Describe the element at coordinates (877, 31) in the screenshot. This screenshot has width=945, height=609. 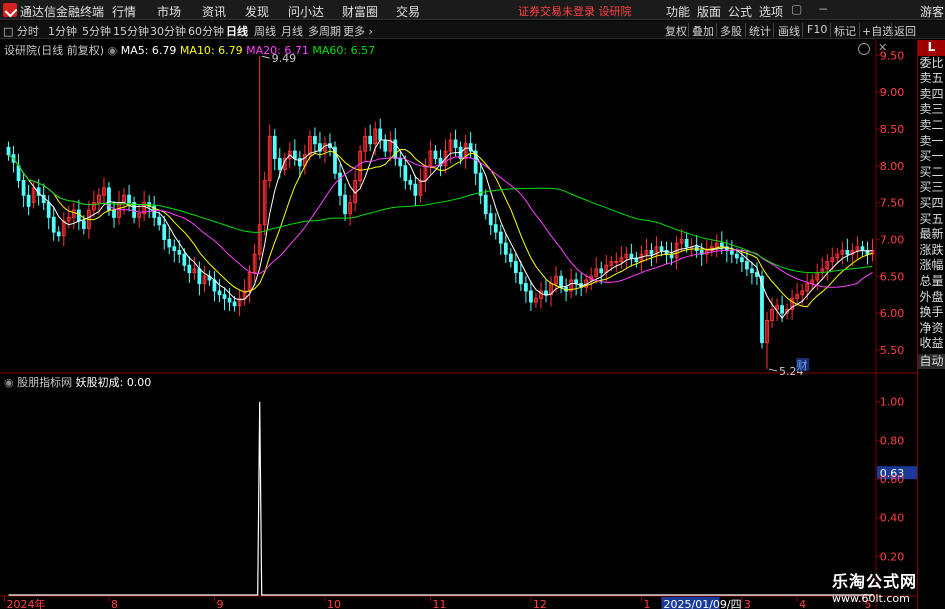
I see `add-watchlist-button: +自选` at that location.